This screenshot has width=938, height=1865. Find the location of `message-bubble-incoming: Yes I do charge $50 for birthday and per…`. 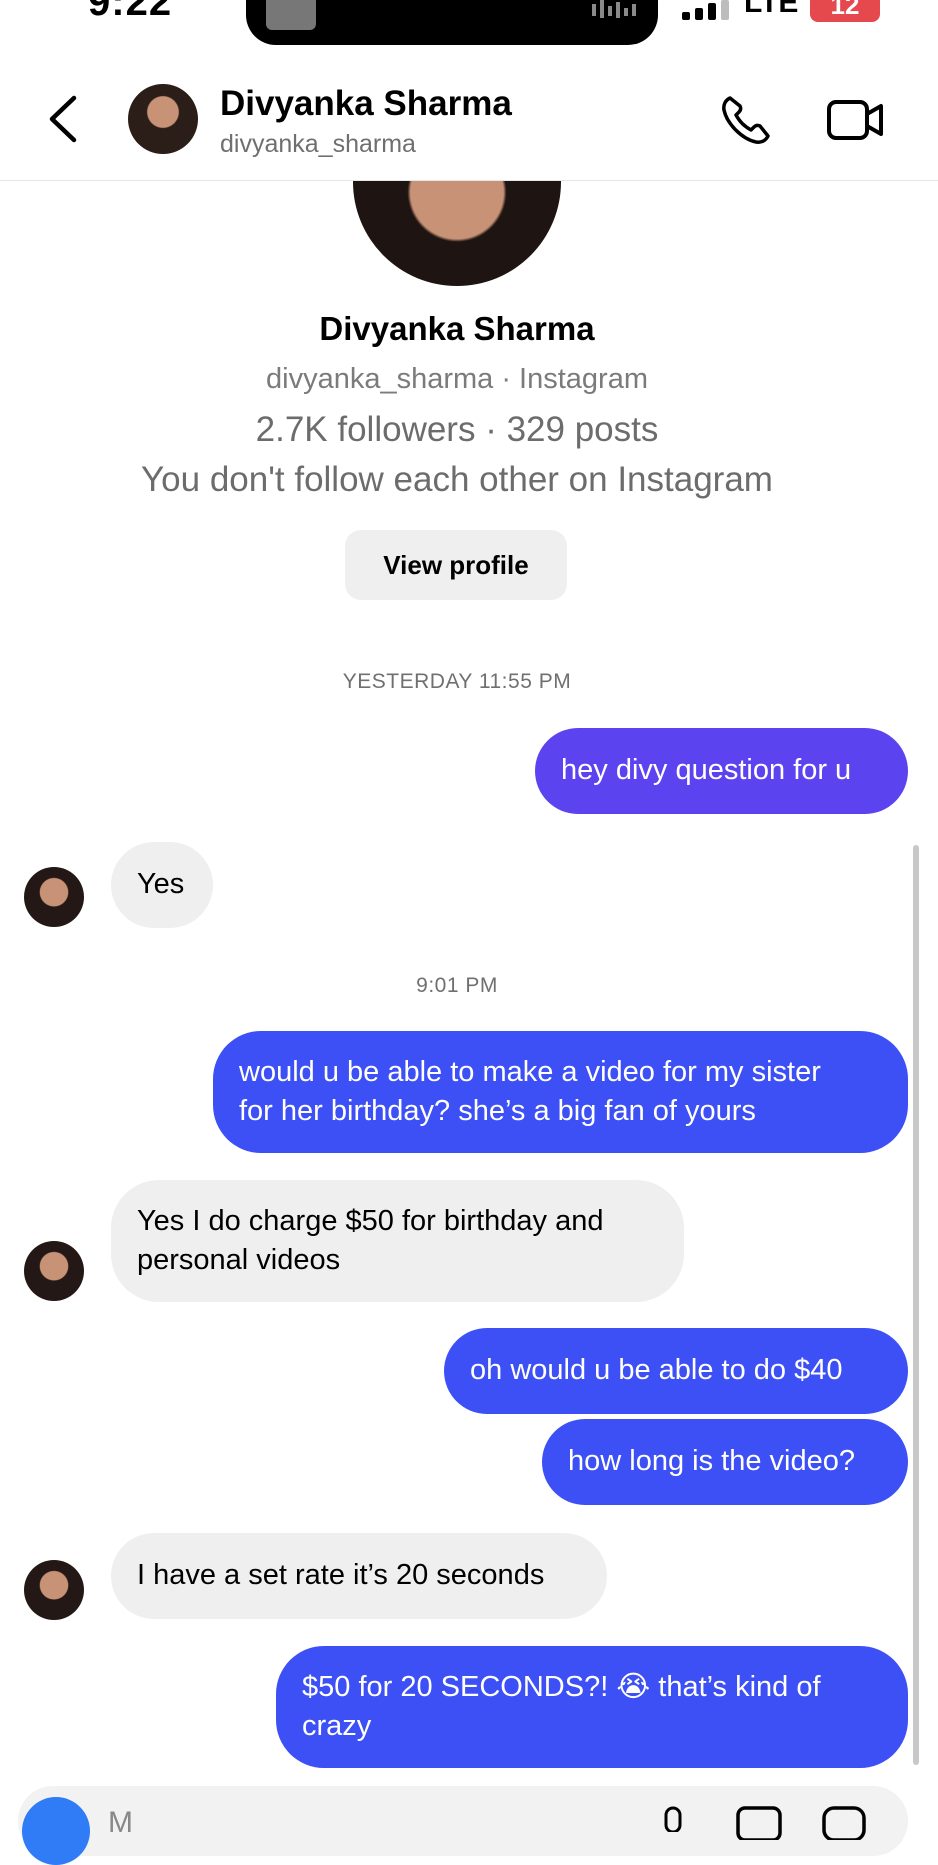

message-bubble-incoming: Yes I do charge $50 for birthday and per… is located at coordinates (397, 1241).